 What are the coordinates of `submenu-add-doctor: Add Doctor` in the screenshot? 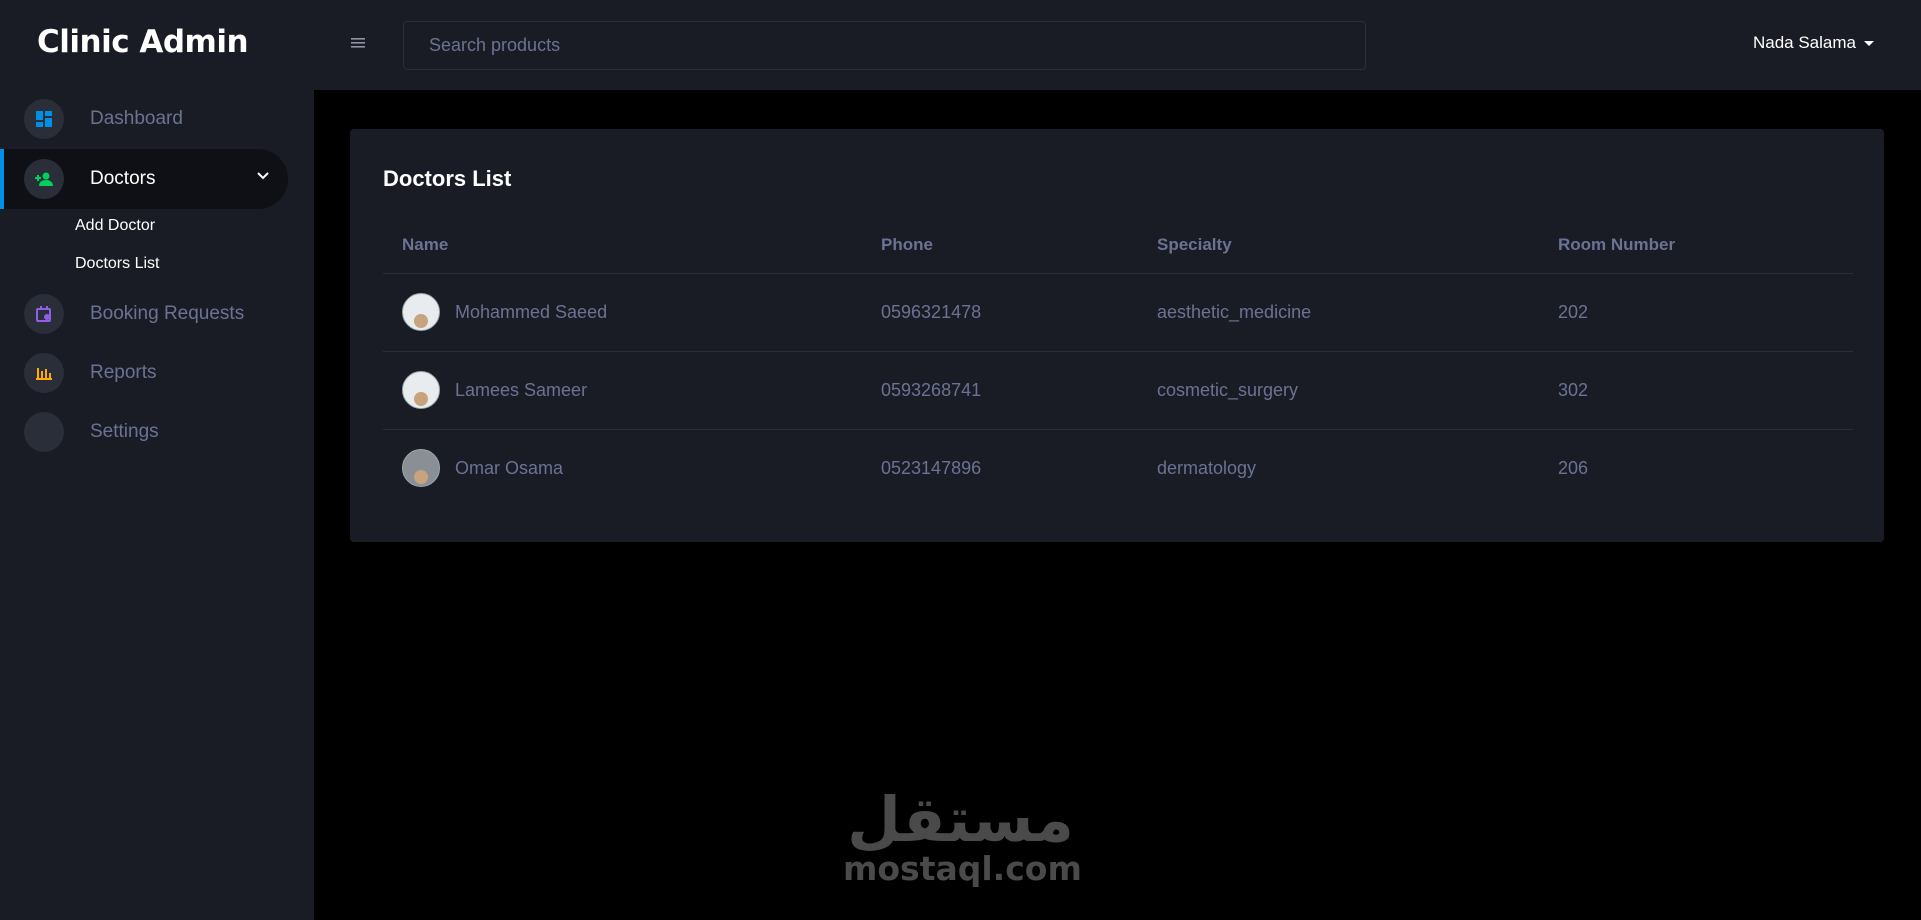 It's located at (115, 226).